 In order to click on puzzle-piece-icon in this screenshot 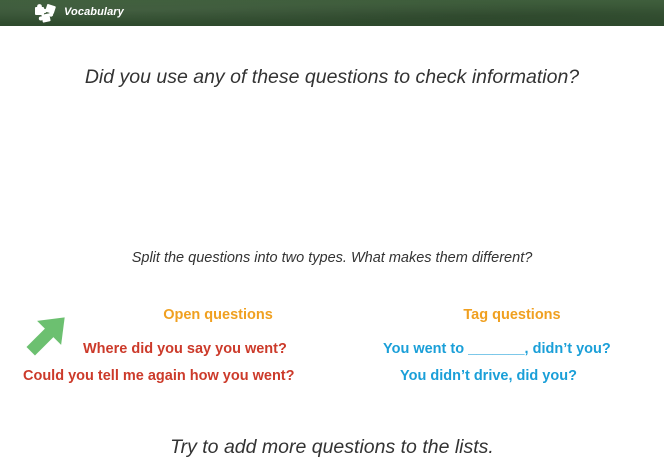, I will do `click(45, 13)`.